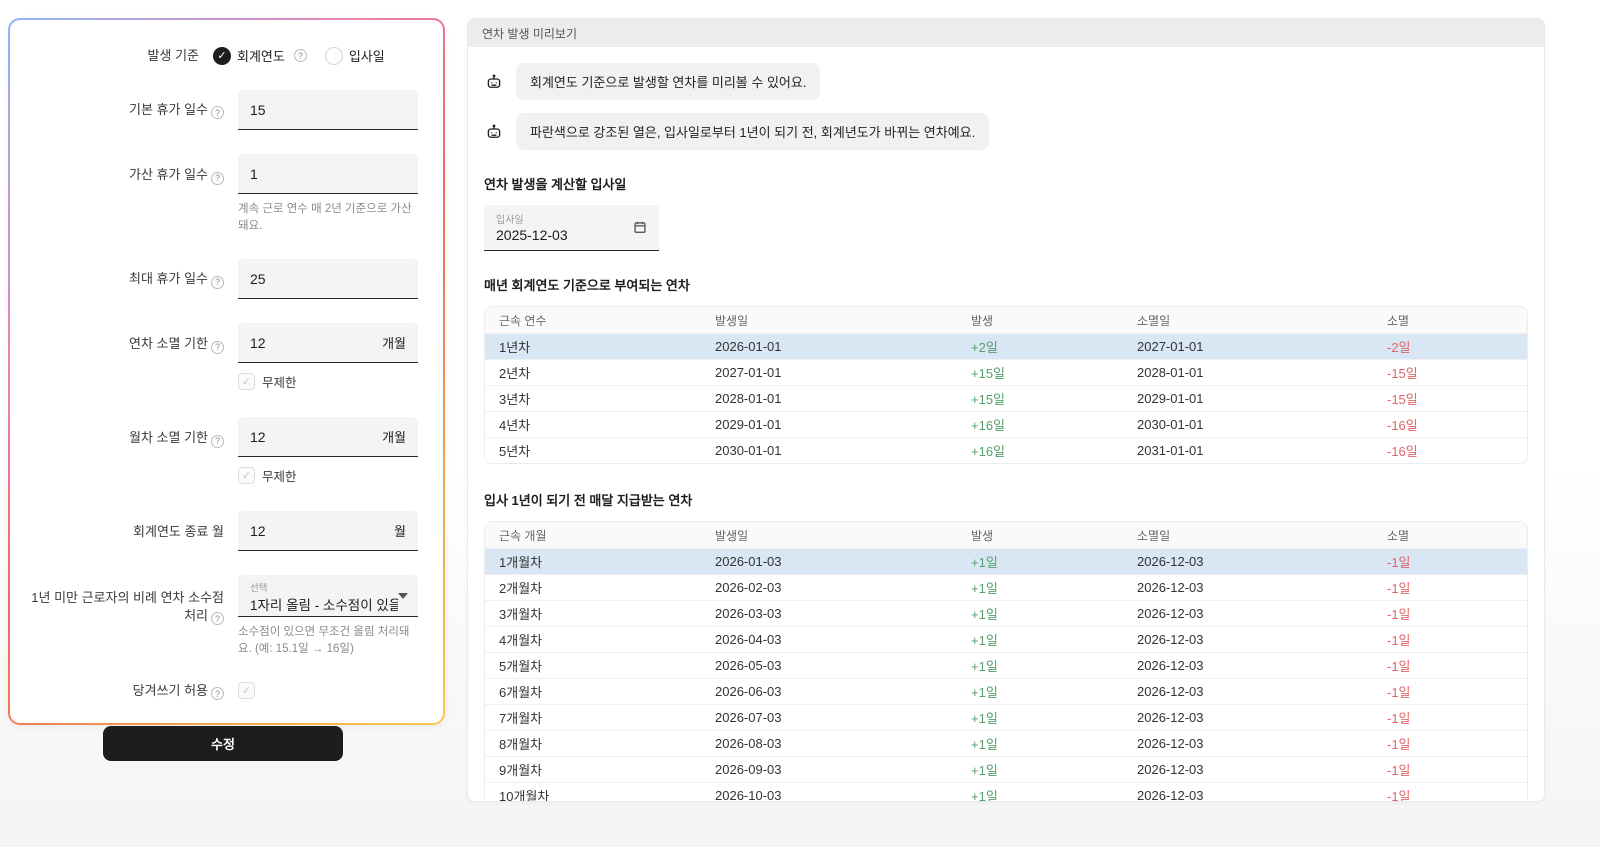 The width and height of the screenshot is (1600, 847). What do you see at coordinates (1006, 535) in the screenshot?
I see `table-header-row: 근속 개월 발생일 발생 소멸일 소멸` at bounding box center [1006, 535].